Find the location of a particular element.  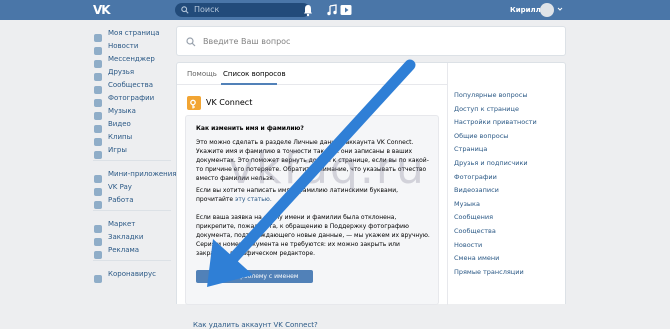

global-search: Поиск is located at coordinates (242, 10).